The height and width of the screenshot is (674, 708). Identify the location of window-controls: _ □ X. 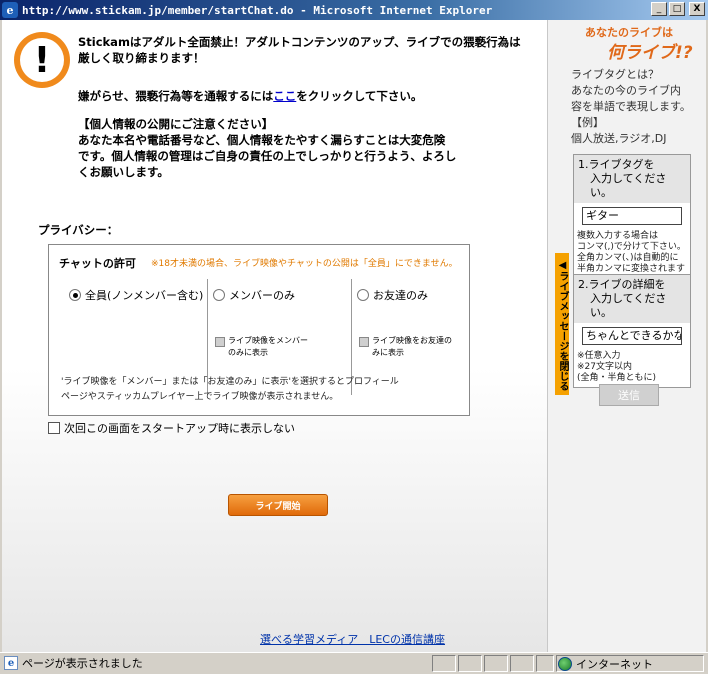
(678, 9).